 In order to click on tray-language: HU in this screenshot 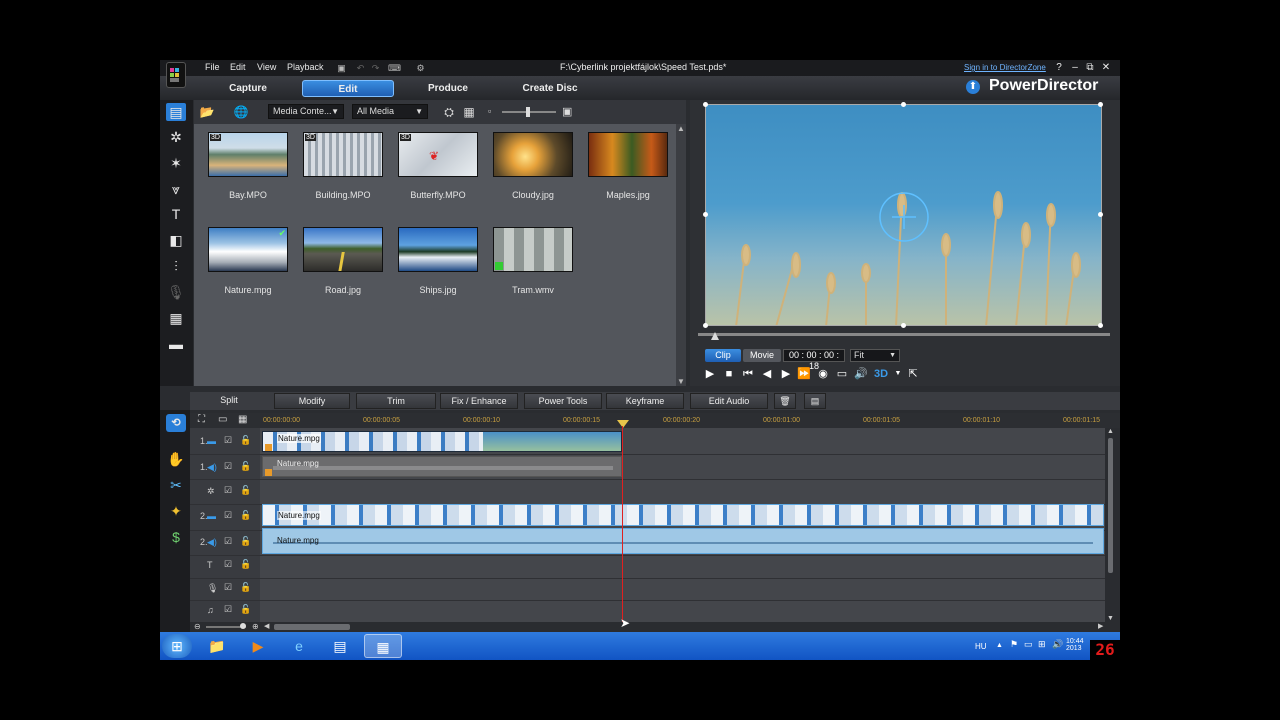, I will do `click(981, 646)`.